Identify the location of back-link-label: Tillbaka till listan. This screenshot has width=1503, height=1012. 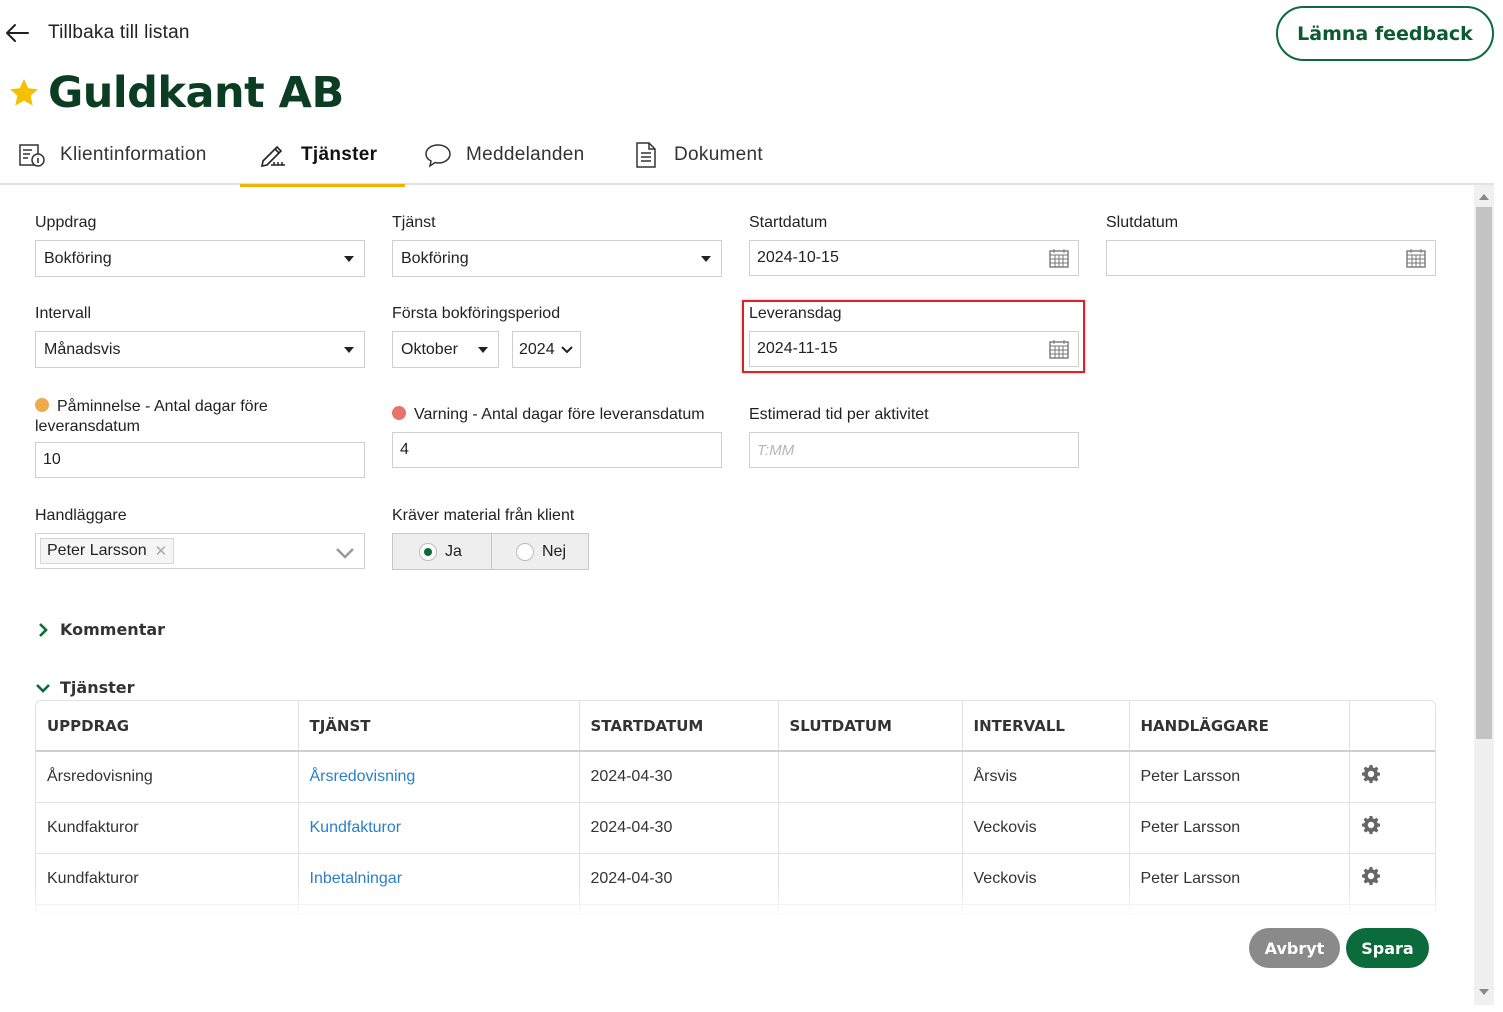
(119, 32).